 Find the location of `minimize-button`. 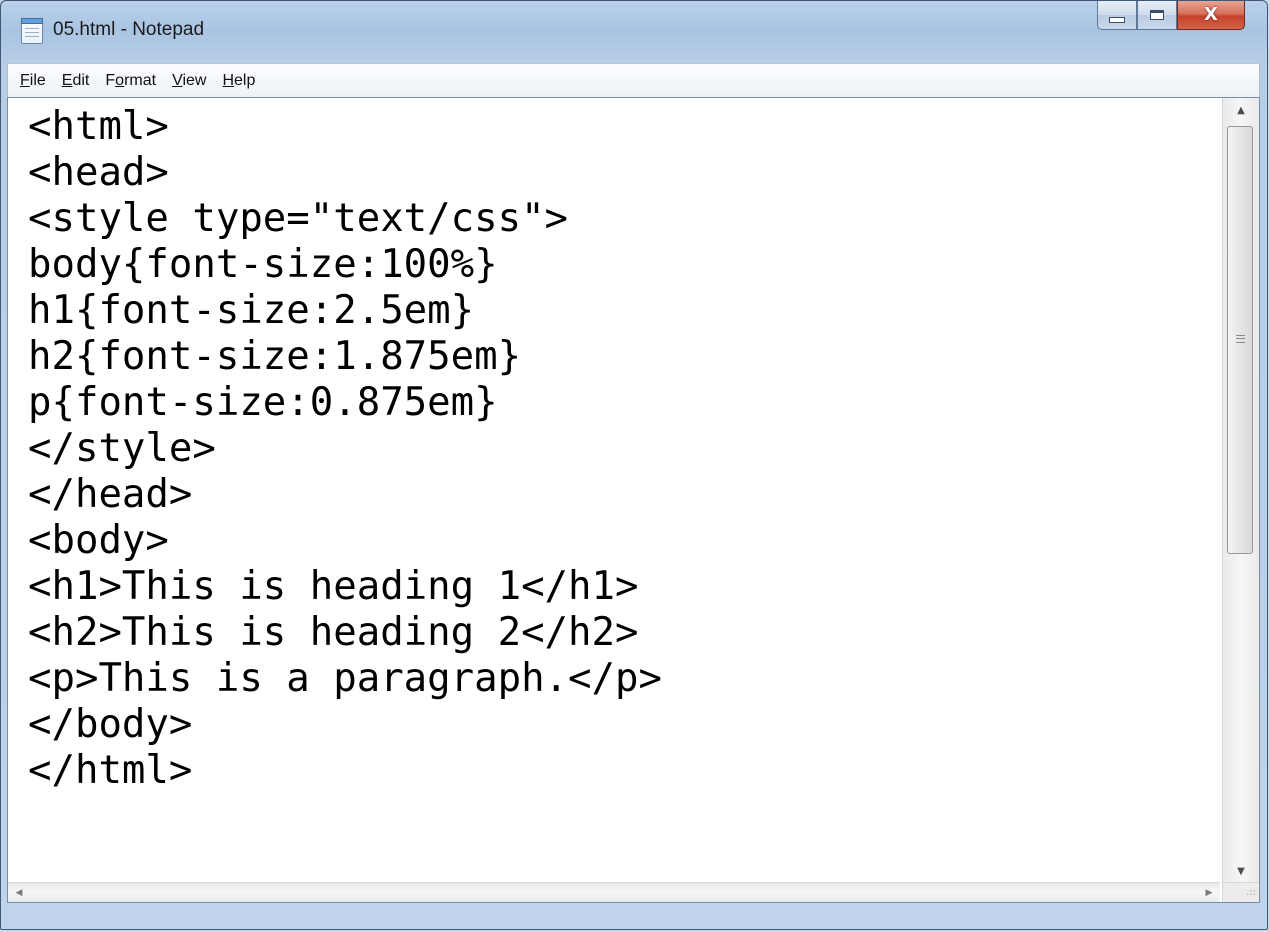

minimize-button is located at coordinates (1117, 15).